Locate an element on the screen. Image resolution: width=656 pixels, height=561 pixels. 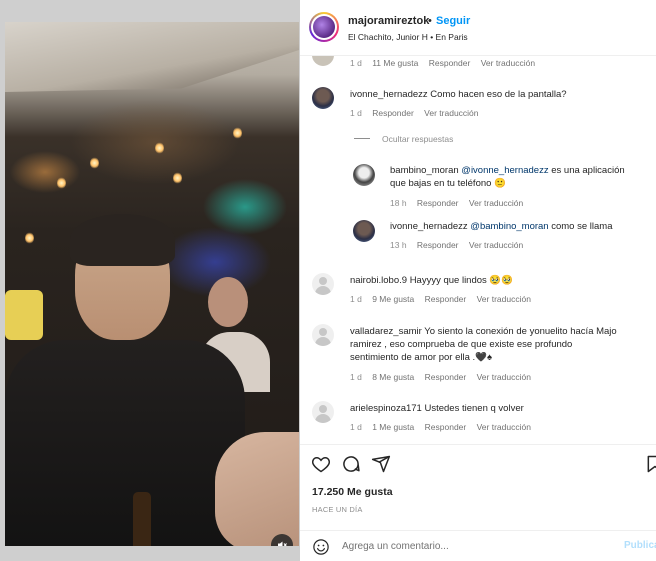
comment-mention: @ivonne_hernadezz is located at coordinates (504, 170).